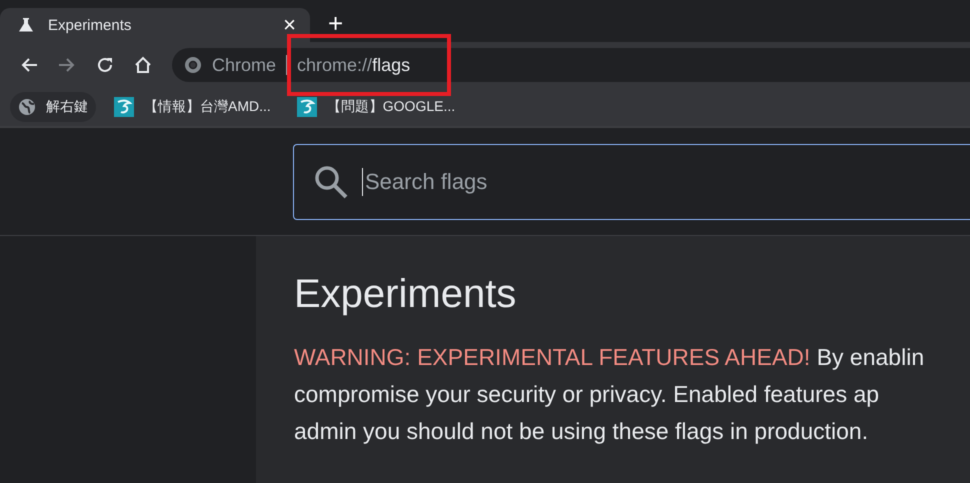  What do you see at coordinates (90, 25) in the screenshot?
I see `tab-title: Experiments` at bounding box center [90, 25].